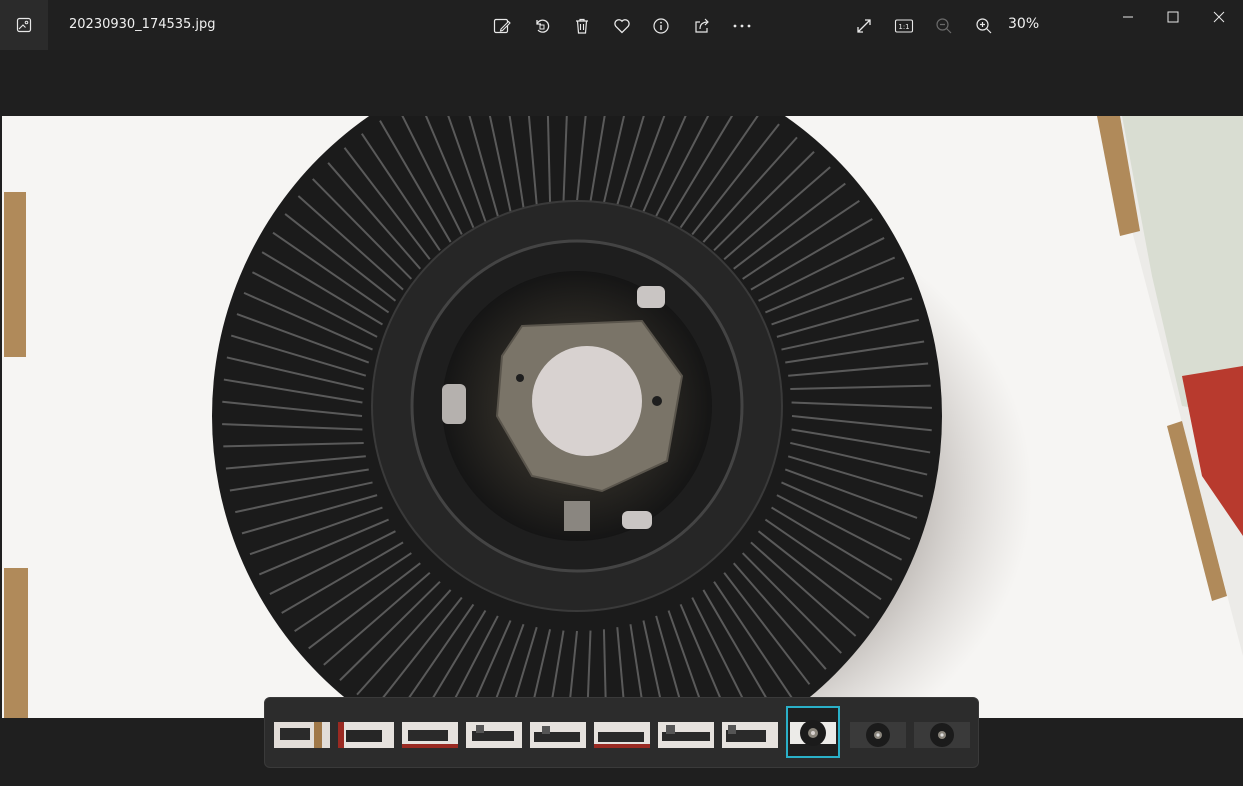  I want to click on minimize-button, so click(1128, 17).